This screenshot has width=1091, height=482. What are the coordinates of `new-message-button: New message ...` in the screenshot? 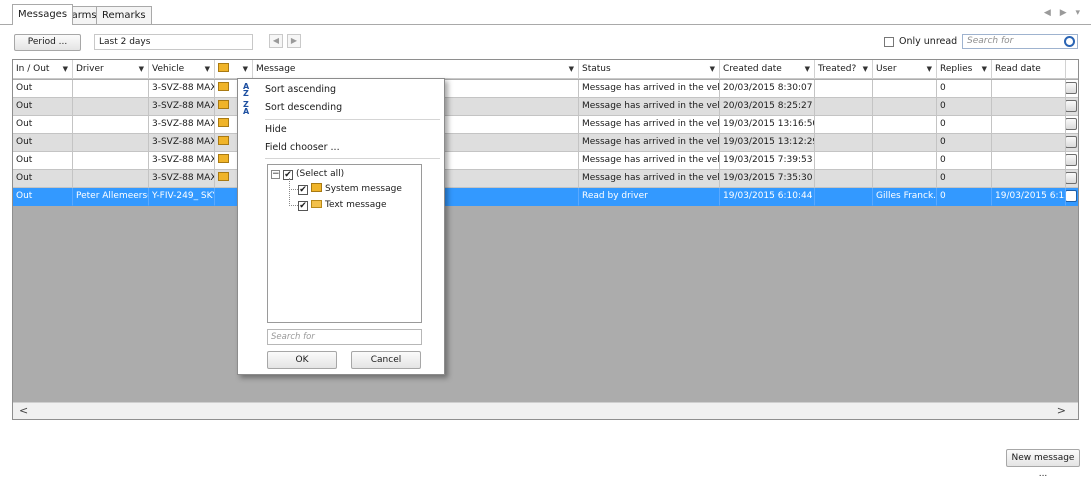 It's located at (1043, 464).